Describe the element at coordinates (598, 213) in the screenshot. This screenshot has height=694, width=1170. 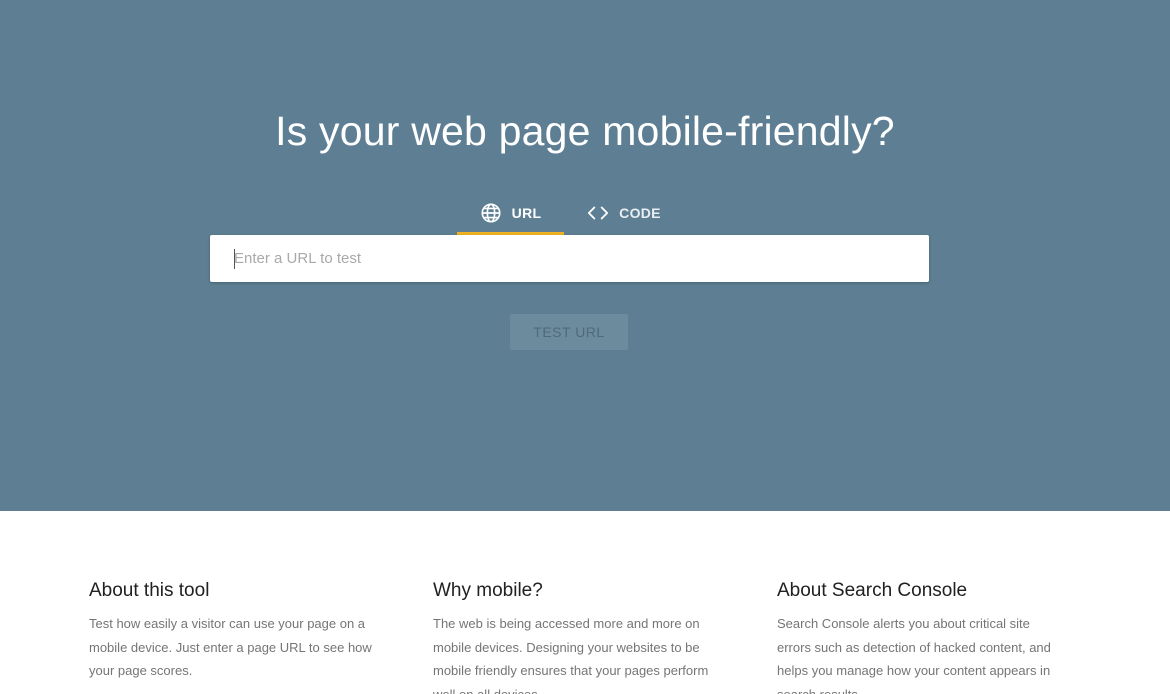
I see `code-brackets-icon` at that location.